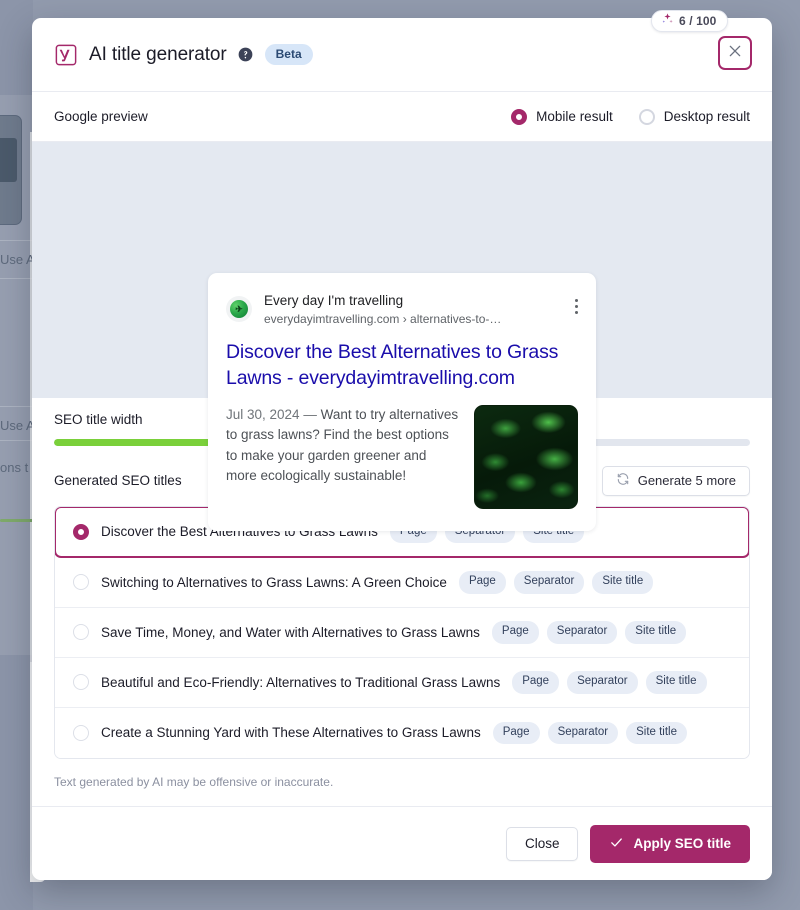  Describe the element at coordinates (288, 54) in the screenshot. I see `beta-badge: Beta` at that location.